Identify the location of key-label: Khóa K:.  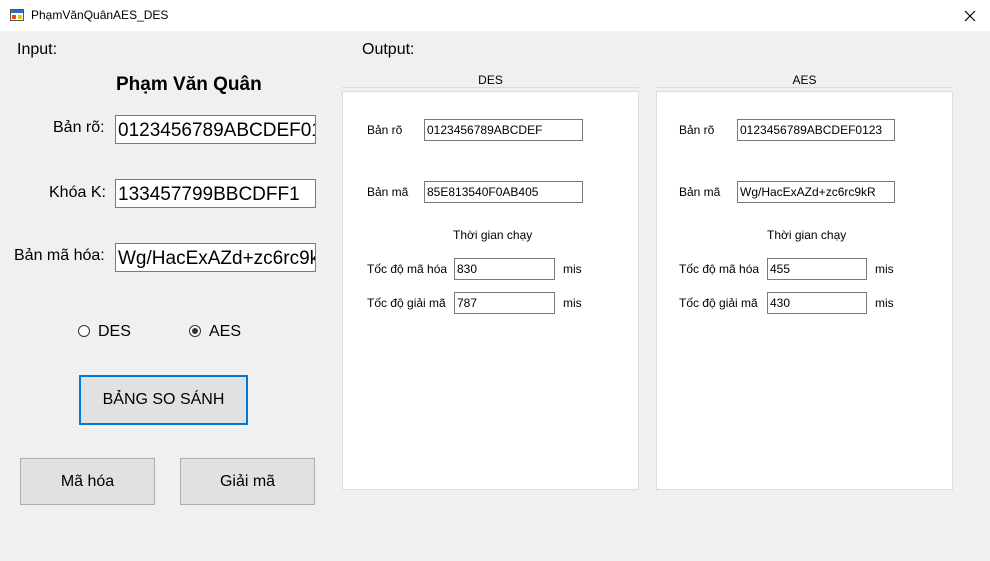
(77, 192).